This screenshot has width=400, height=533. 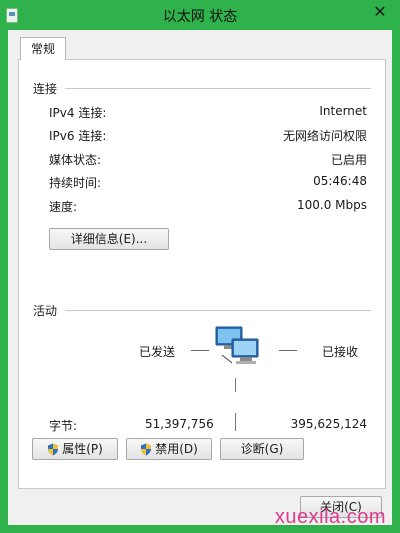 I want to click on received-label: 已接收, so click(x=340, y=352).